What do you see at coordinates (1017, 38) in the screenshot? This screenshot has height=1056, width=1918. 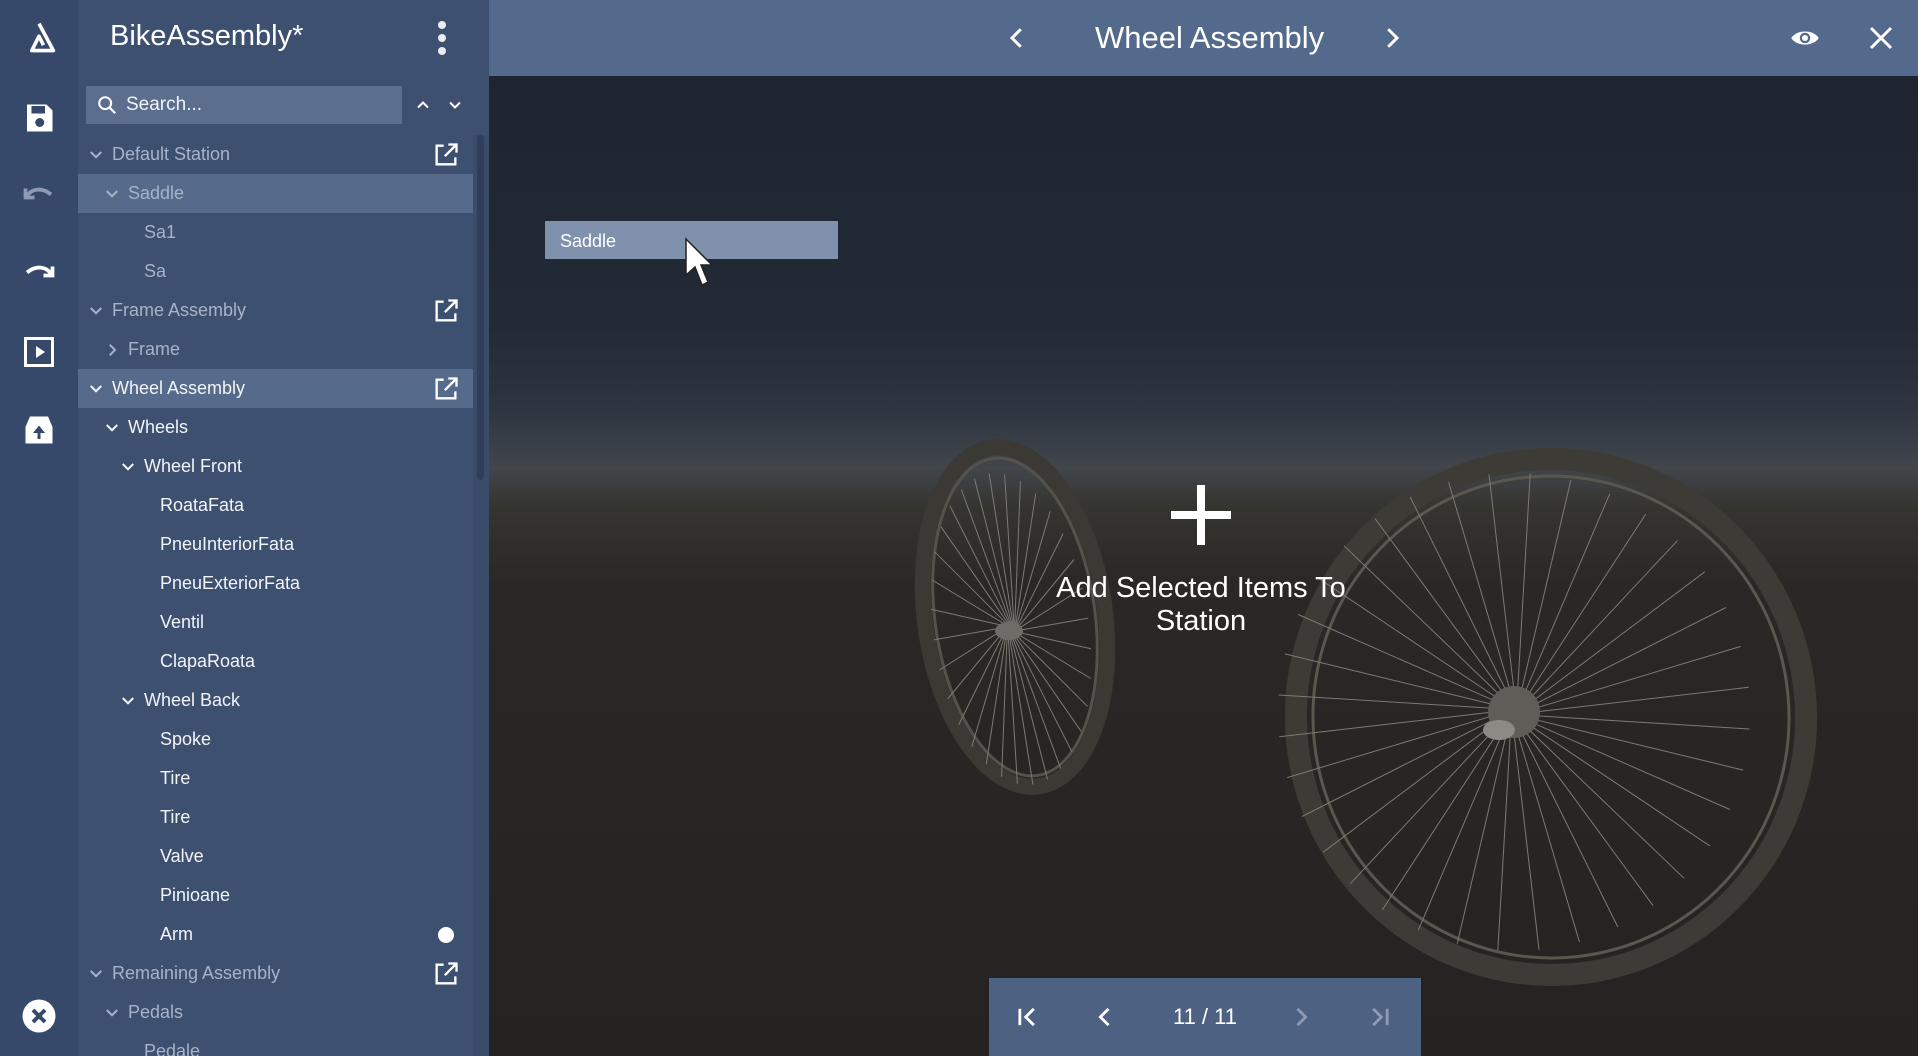 I see `previous-station-button` at bounding box center [1017, 38].